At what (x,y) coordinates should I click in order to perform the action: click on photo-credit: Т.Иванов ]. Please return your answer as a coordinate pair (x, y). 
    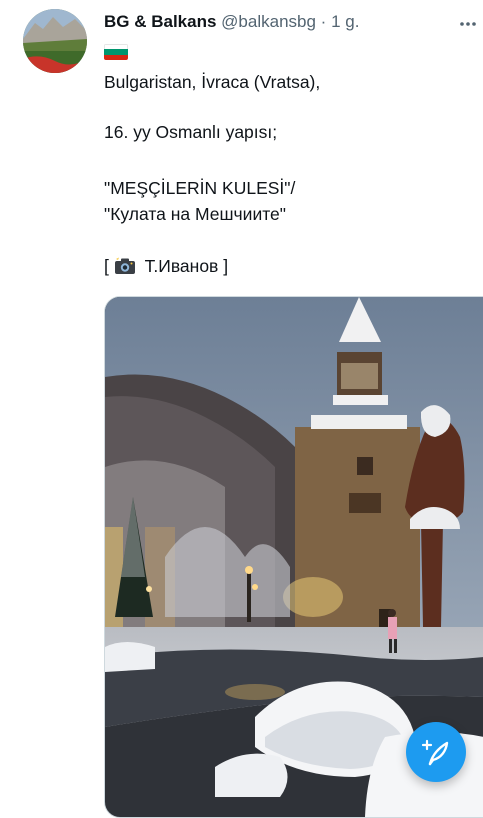
    Looking at the image, I should click on (186, 266).